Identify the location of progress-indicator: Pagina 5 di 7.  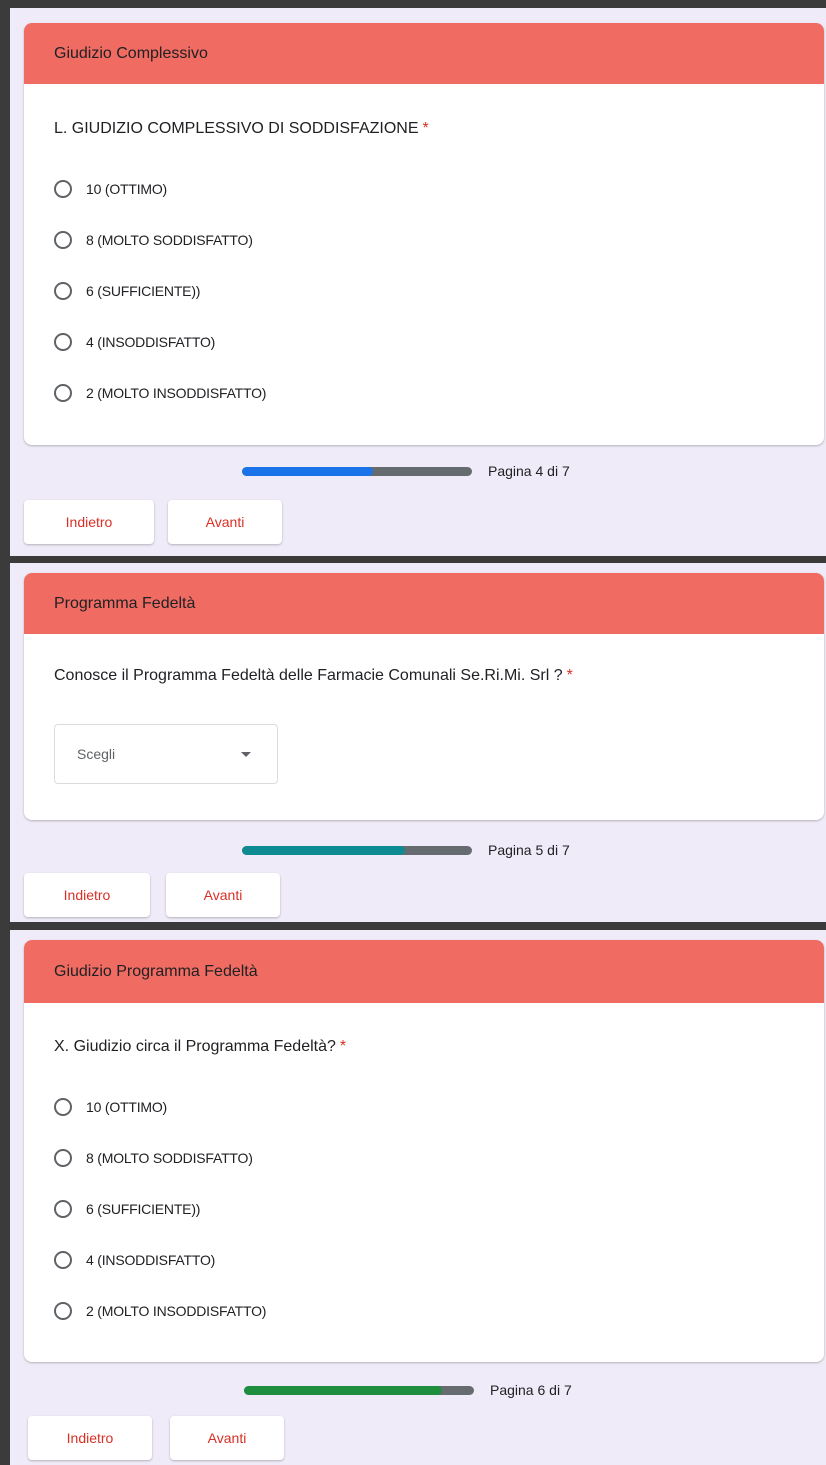
(406, 850).